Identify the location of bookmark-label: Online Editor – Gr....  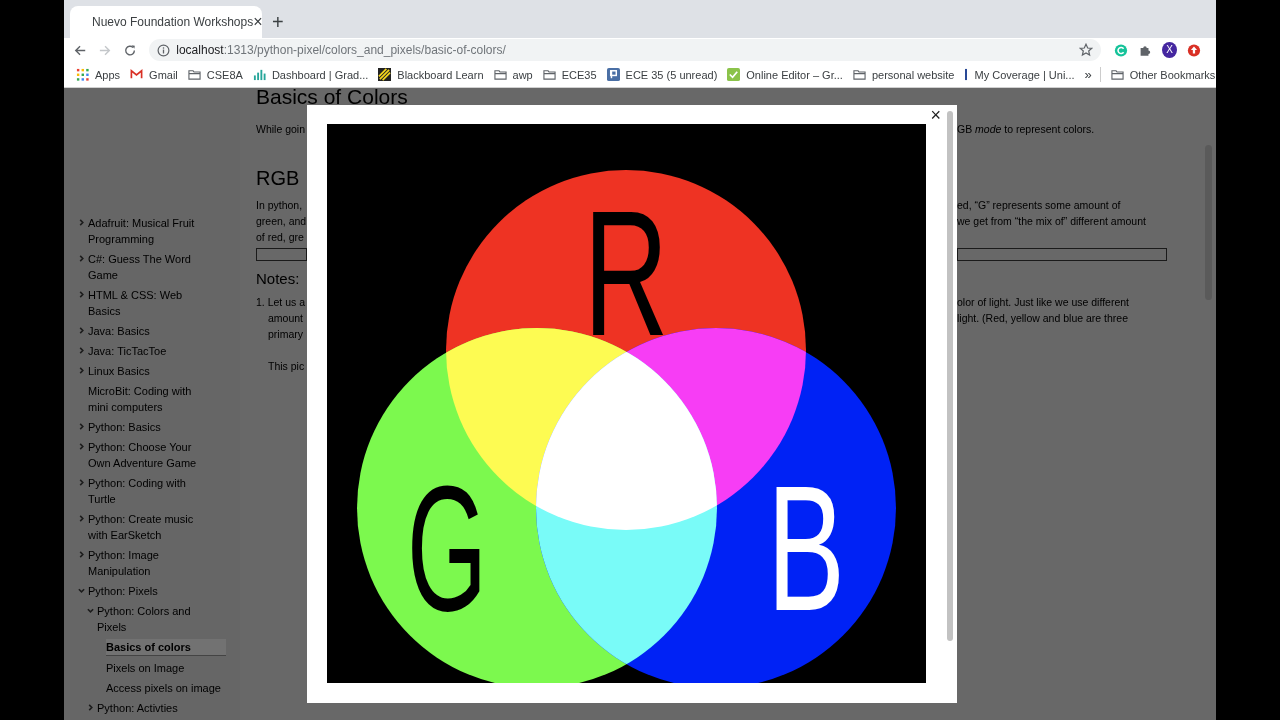
(794, 74).